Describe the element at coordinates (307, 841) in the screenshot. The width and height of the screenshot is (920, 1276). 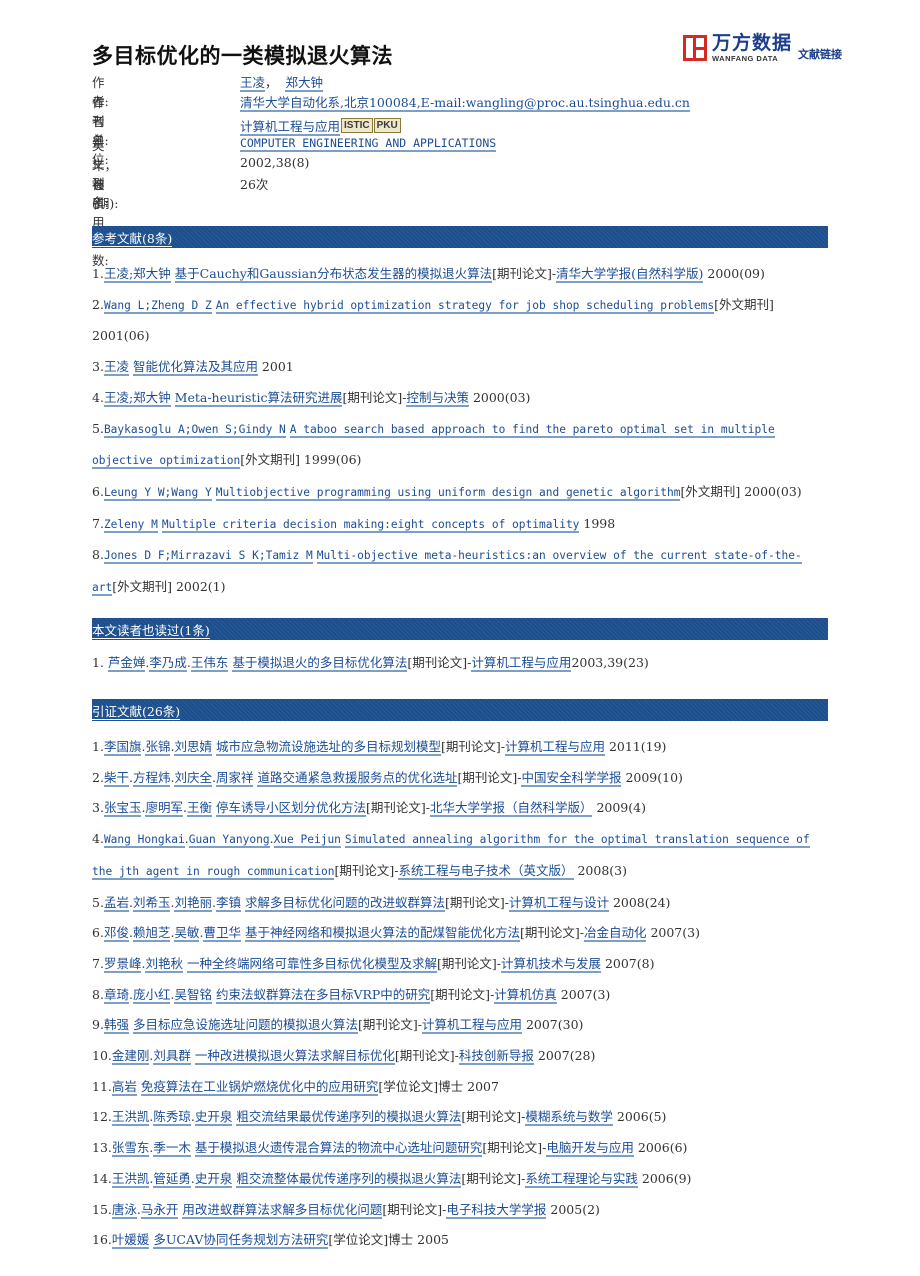
I see `author-link: Xue Peijun` at that location.